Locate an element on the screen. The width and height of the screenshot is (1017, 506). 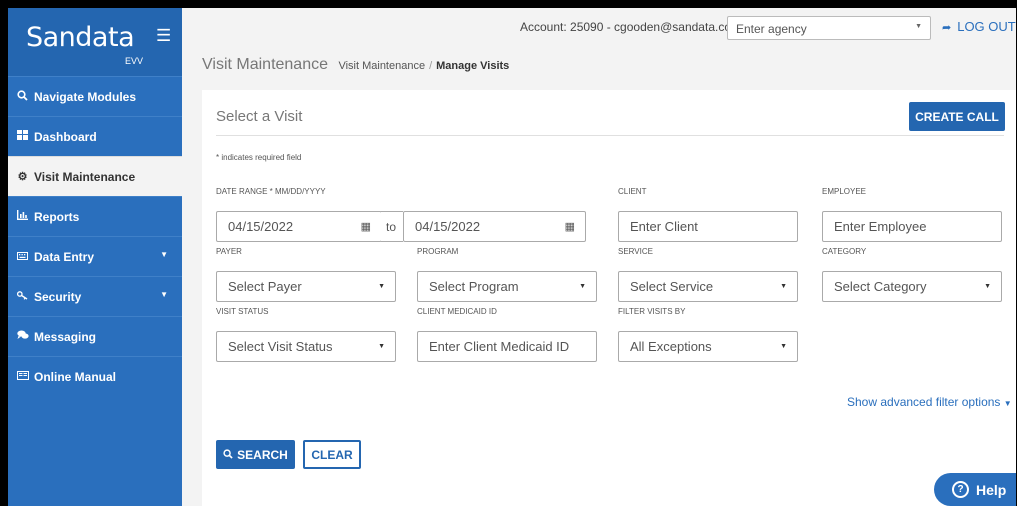
advanced-filter-toggle: Show advanced filter options ▼ is located at coordinates (929, 402).